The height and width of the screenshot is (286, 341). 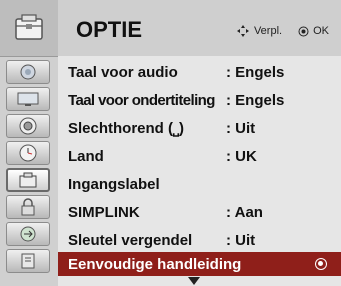 What do you see at coordinates (321, 264) in the screenshot?
I see `selected-radio-icon` at bounding box center [321, 264].